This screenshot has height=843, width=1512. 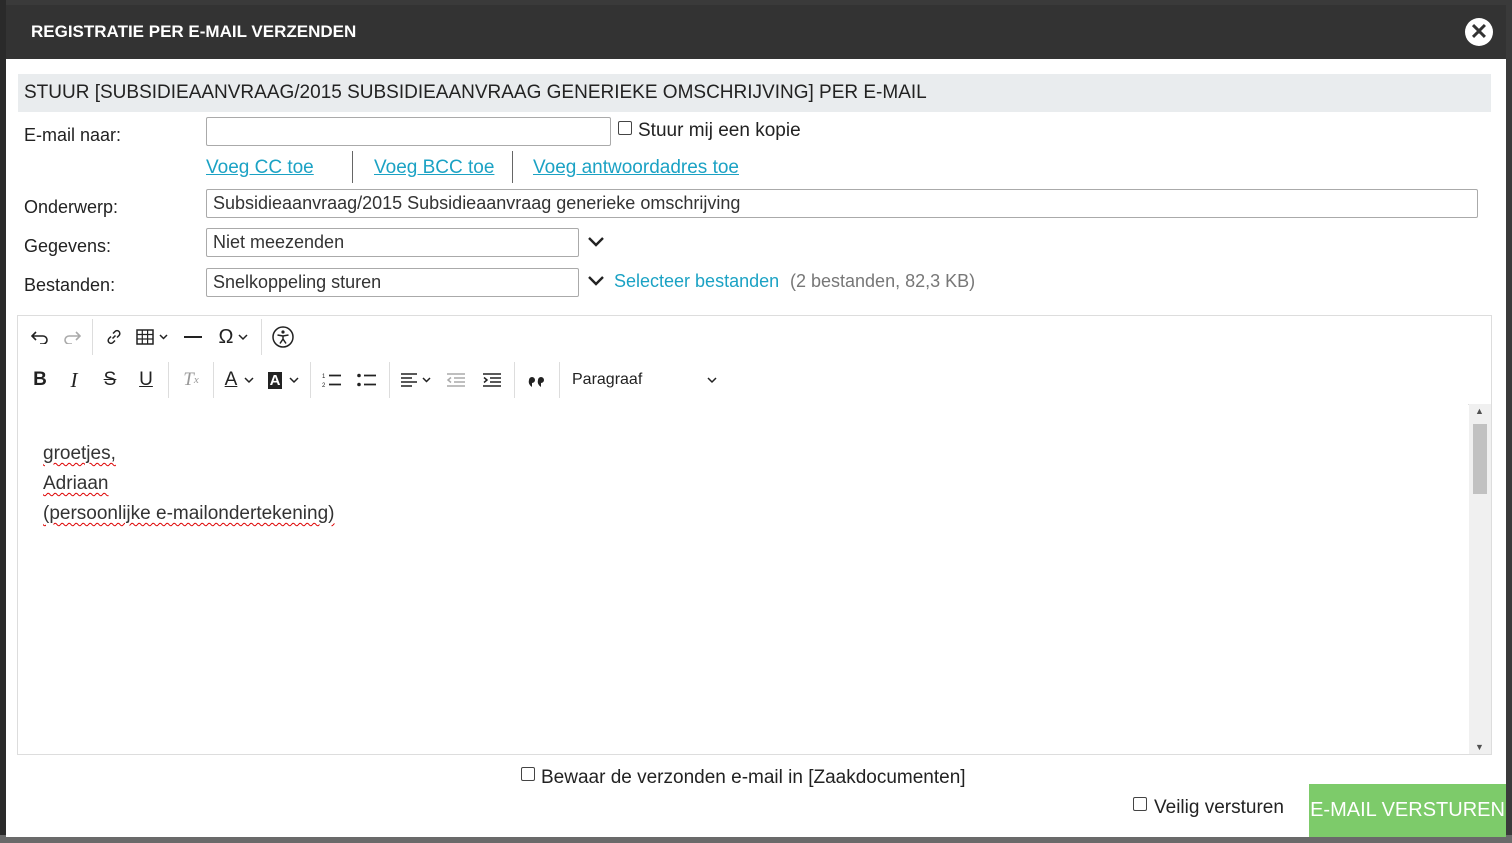 I want to click on paragraph-format-value: Paragraaf, so click(x=607, y=379).